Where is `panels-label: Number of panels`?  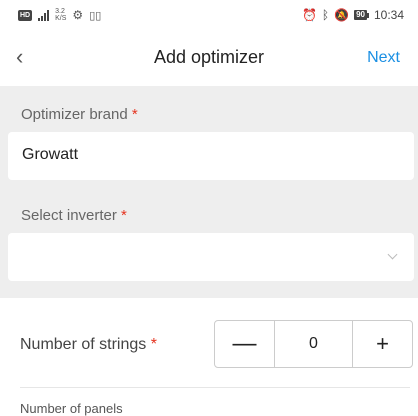
panels-label: Number of panels is located at coordinates (71, 408).